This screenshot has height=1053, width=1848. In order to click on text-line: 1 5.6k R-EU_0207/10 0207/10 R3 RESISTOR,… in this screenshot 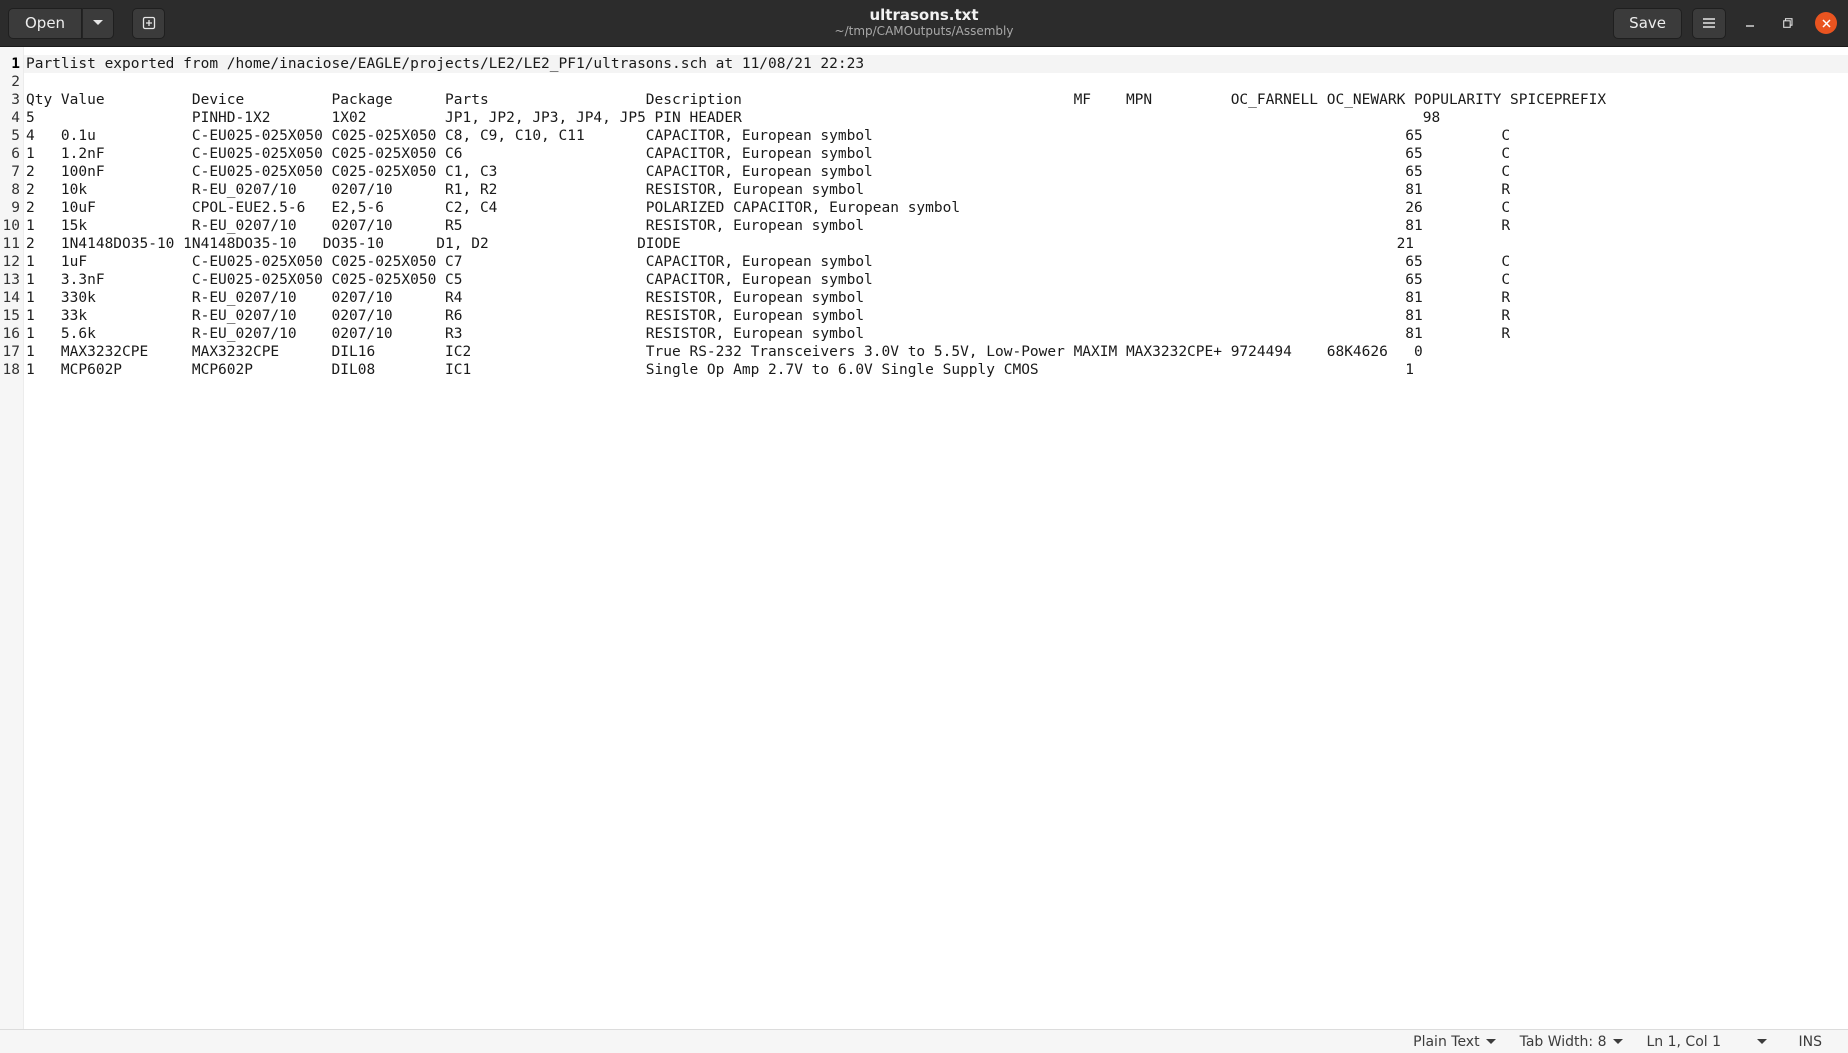, I will do `click(937, 334)`.